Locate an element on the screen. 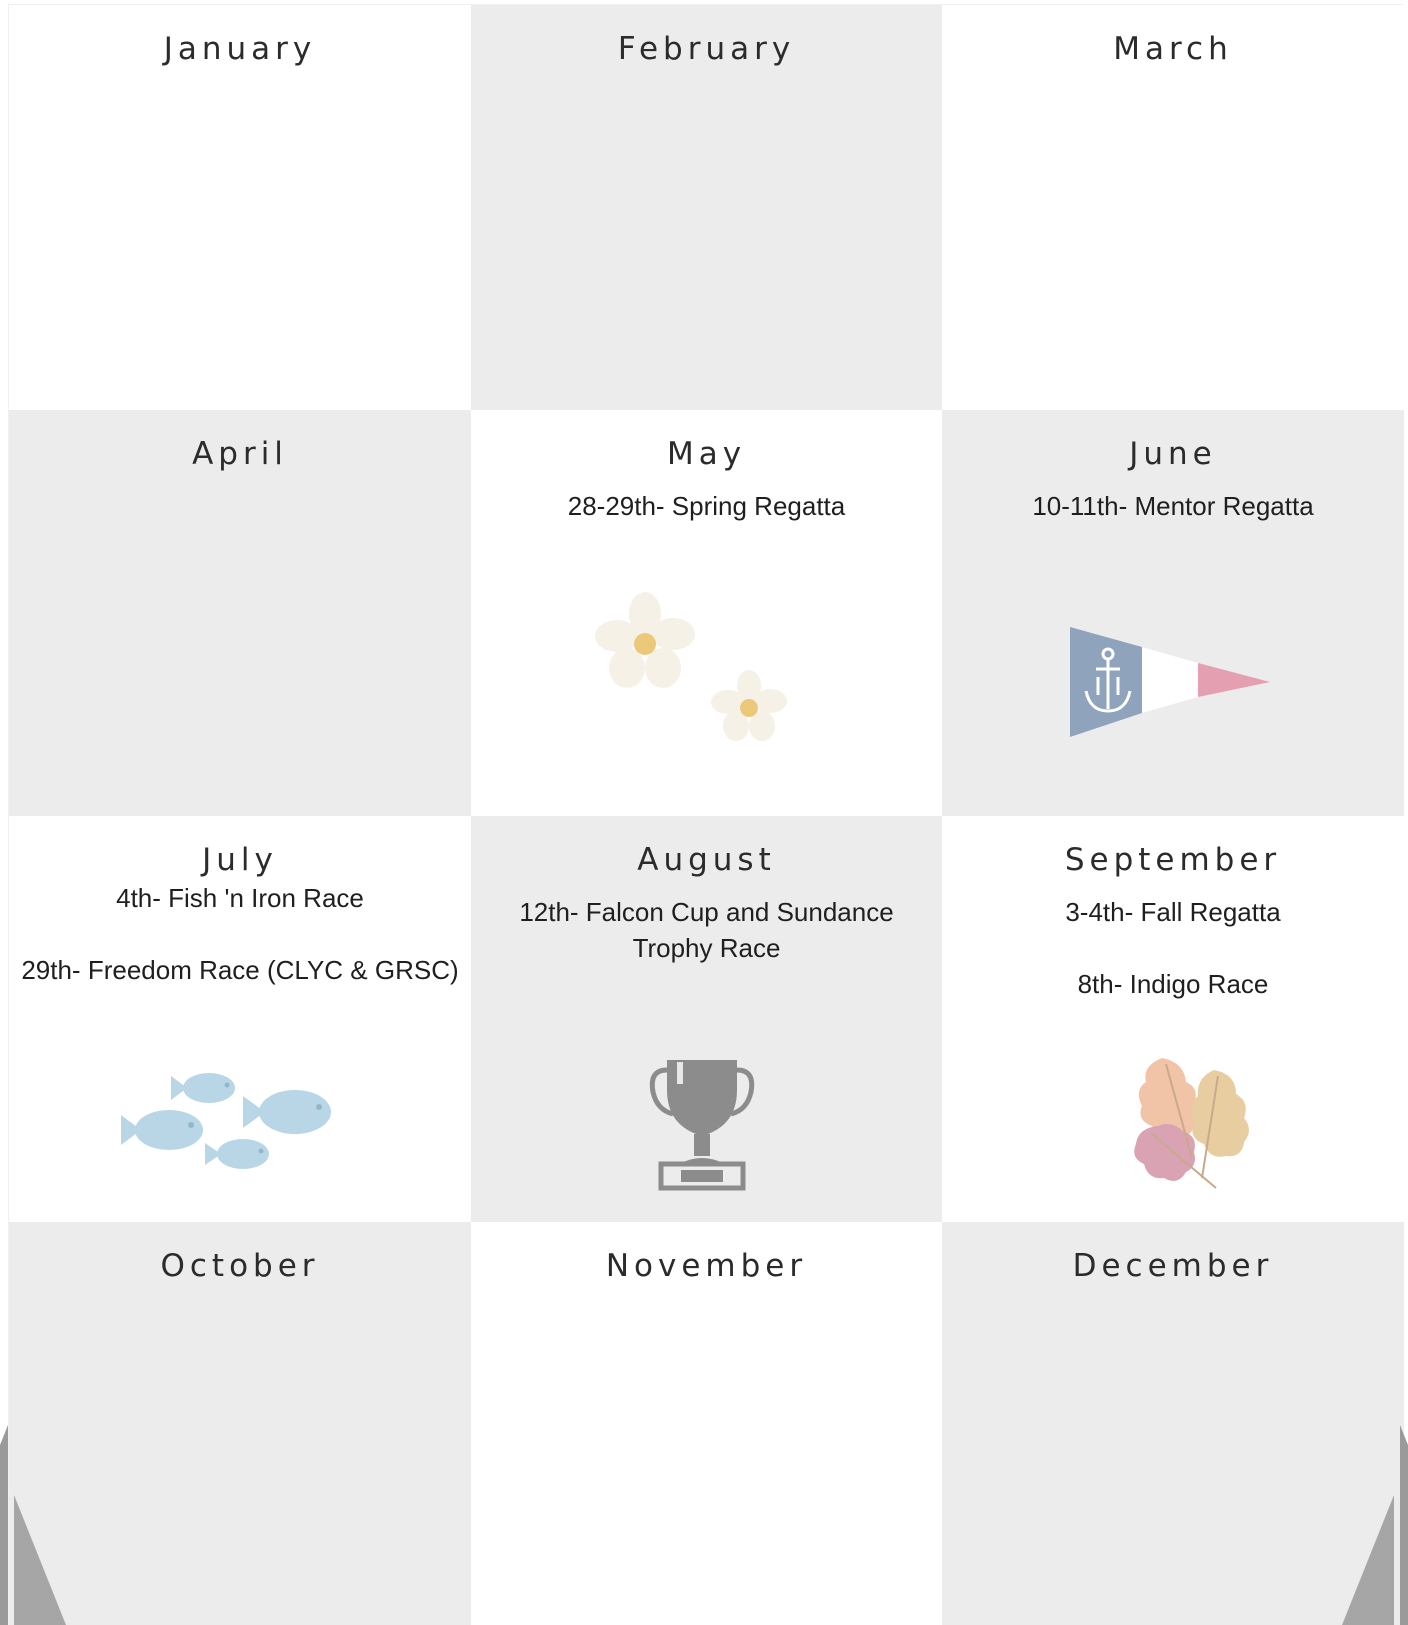  event-list: 3-4th- Fall Regatta 8th- Indigo Race is located at coordinates (1173, 948).